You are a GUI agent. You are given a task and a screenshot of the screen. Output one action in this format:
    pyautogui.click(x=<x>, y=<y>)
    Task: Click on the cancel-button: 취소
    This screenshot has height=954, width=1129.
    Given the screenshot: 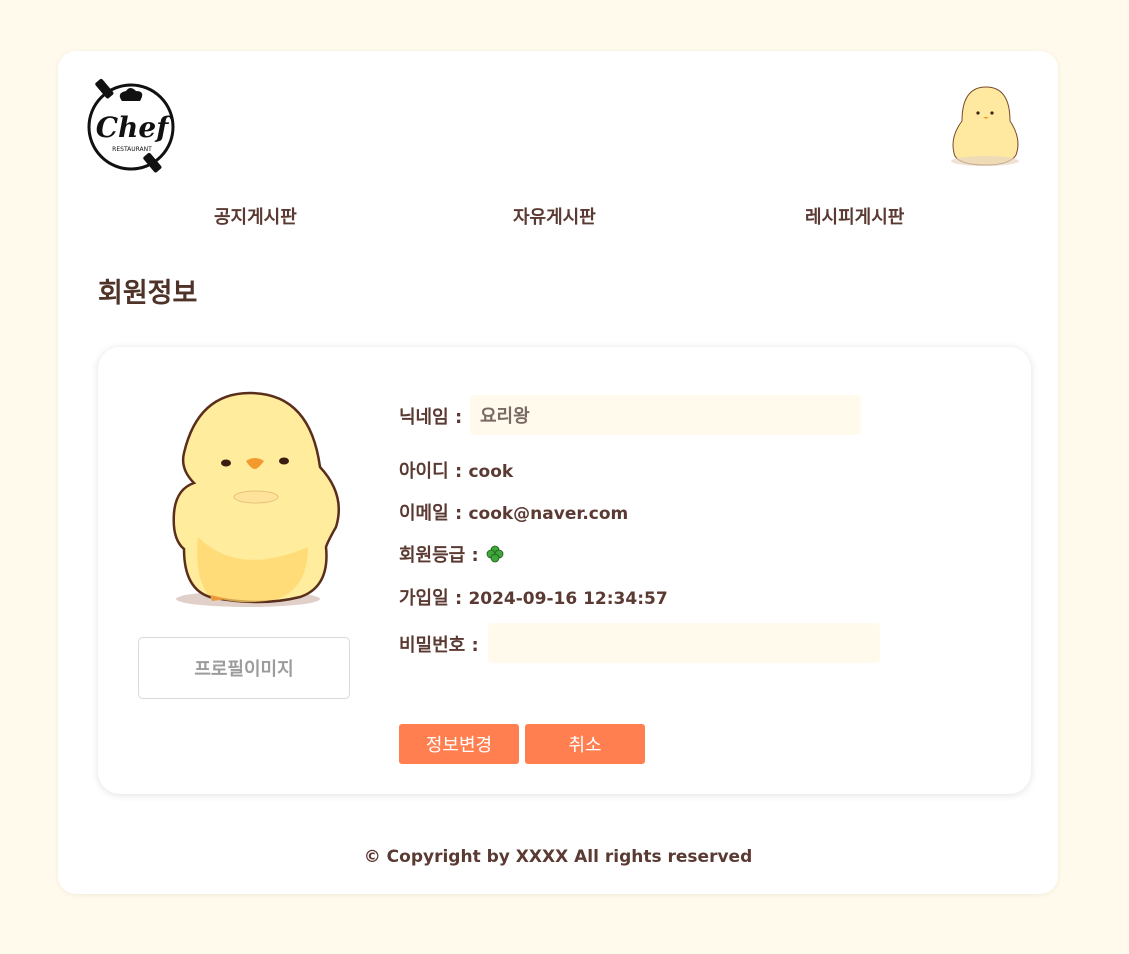 What is the action you would take?
    pyautogui.click(x=585, y=744)
    